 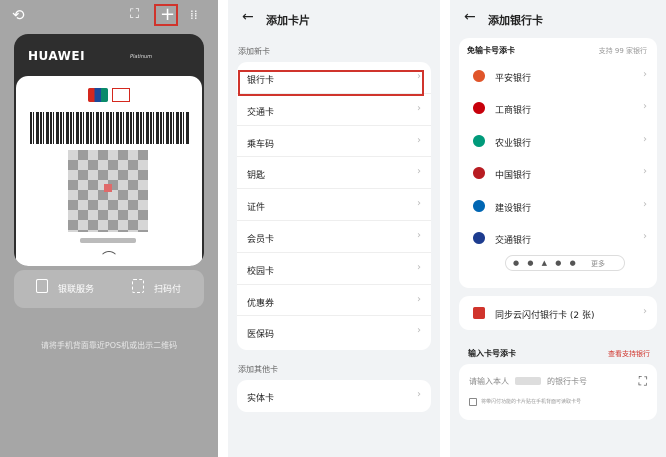 What do you see at coordinates (254, 51) in the screenshot?
I see `section-new-card: 添加新卡` at bounding box center [254, 51].